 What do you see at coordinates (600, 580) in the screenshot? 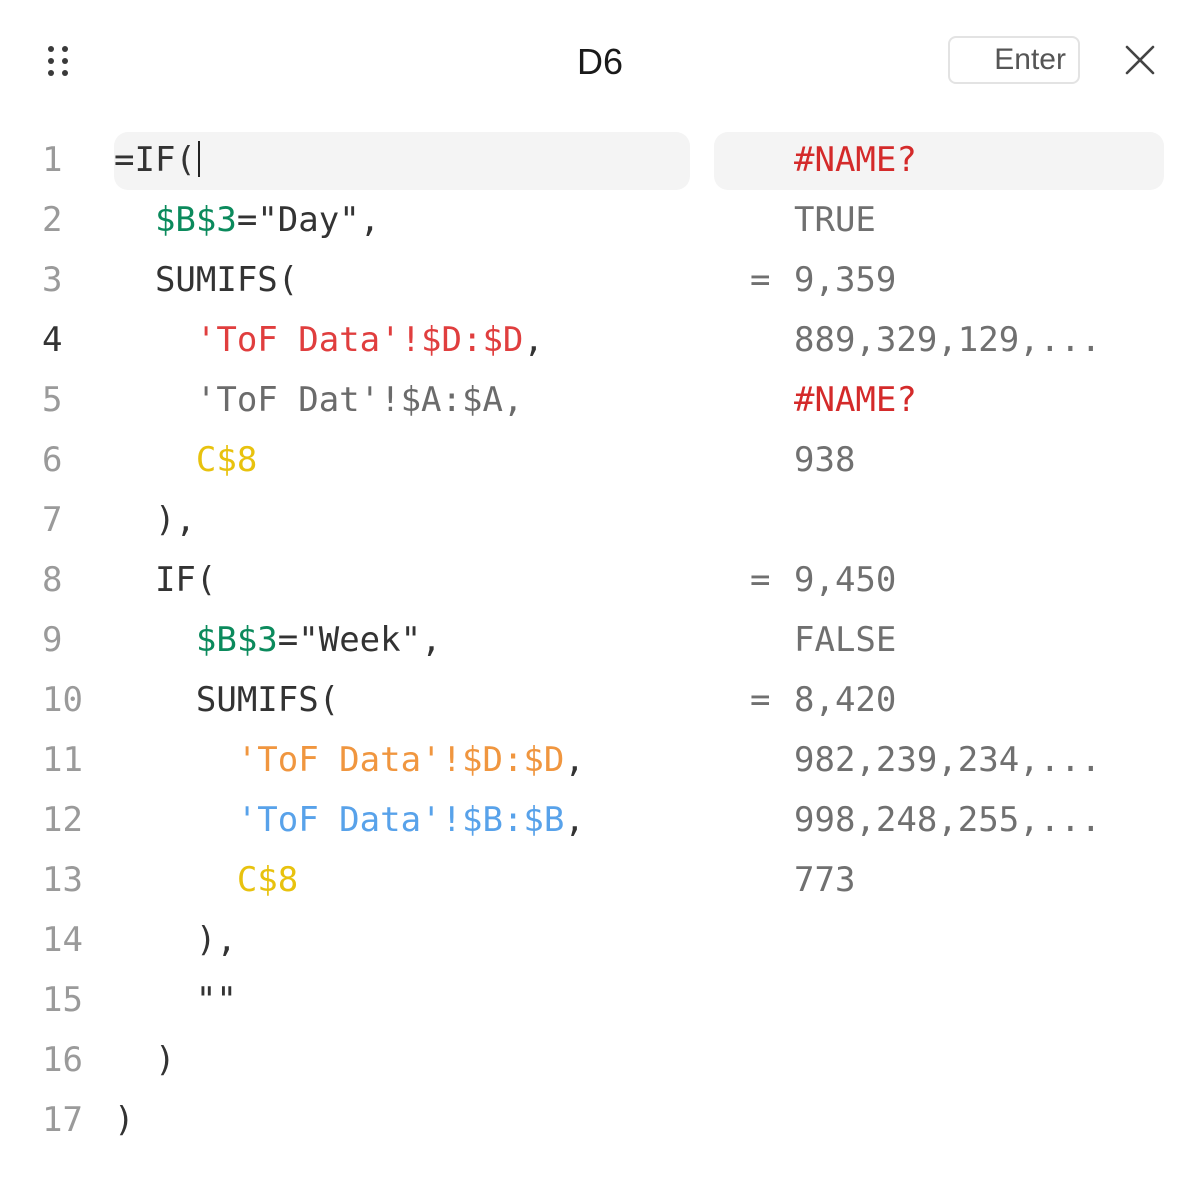
I see `formula-line: 8 IF( = 9,450` at bounding box center [600, 580].